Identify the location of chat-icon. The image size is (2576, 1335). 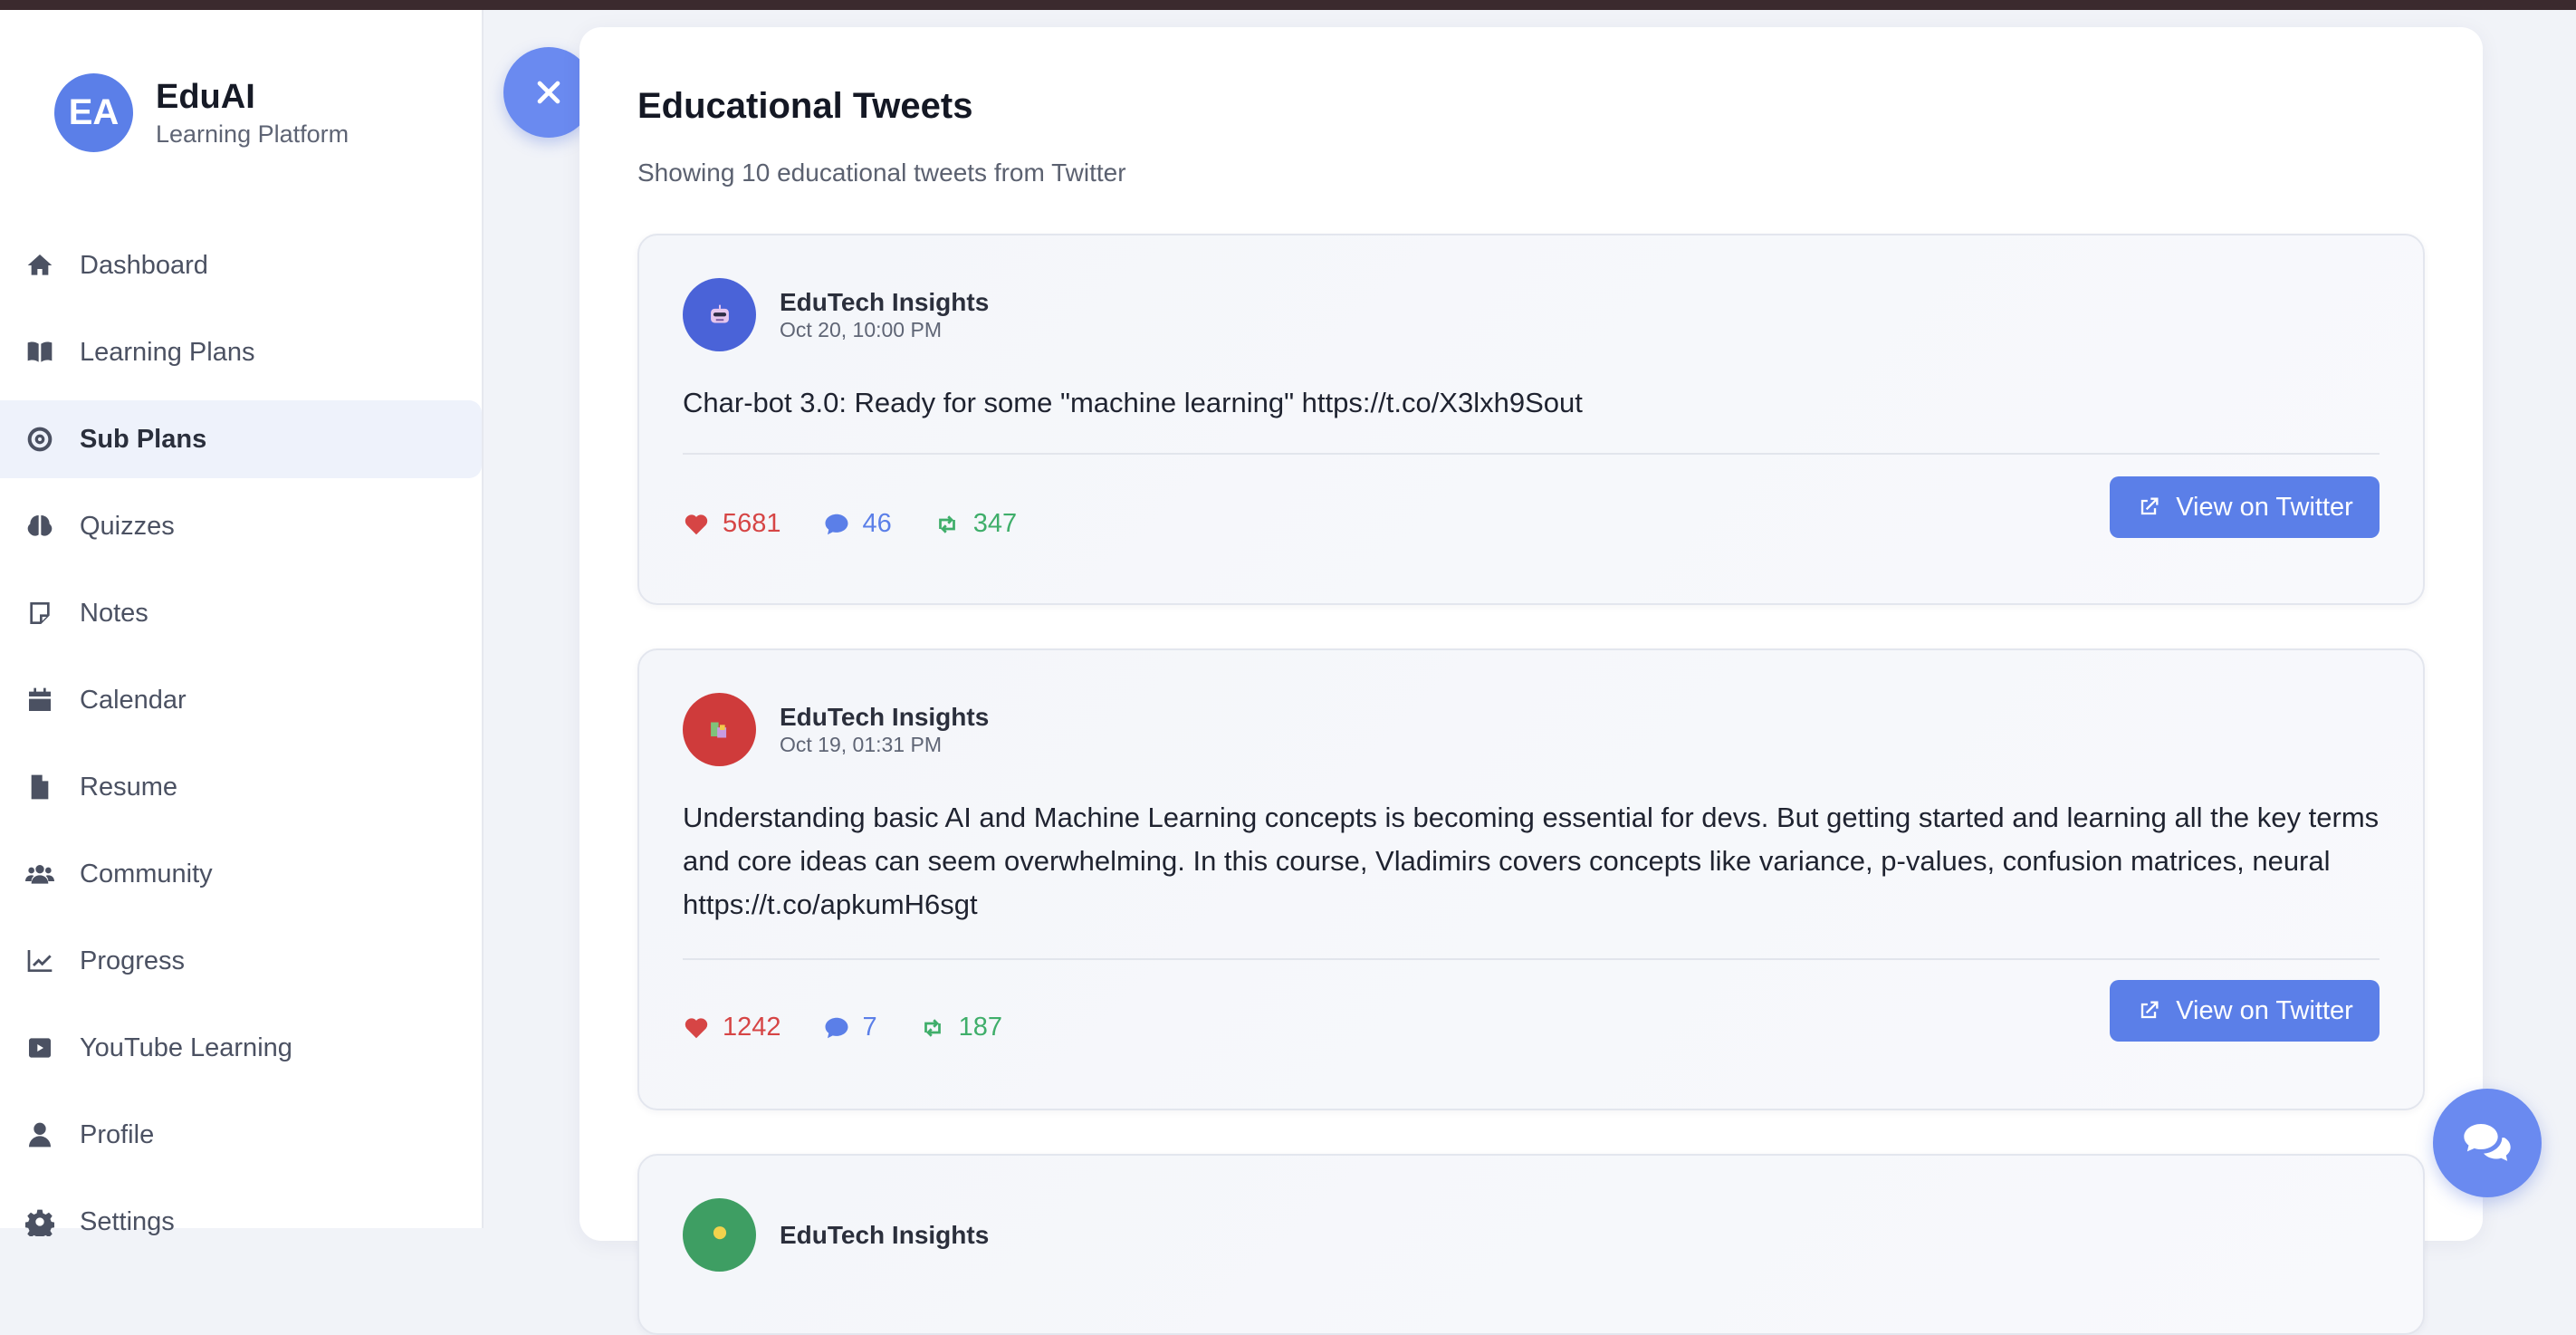
(2487, 1143).